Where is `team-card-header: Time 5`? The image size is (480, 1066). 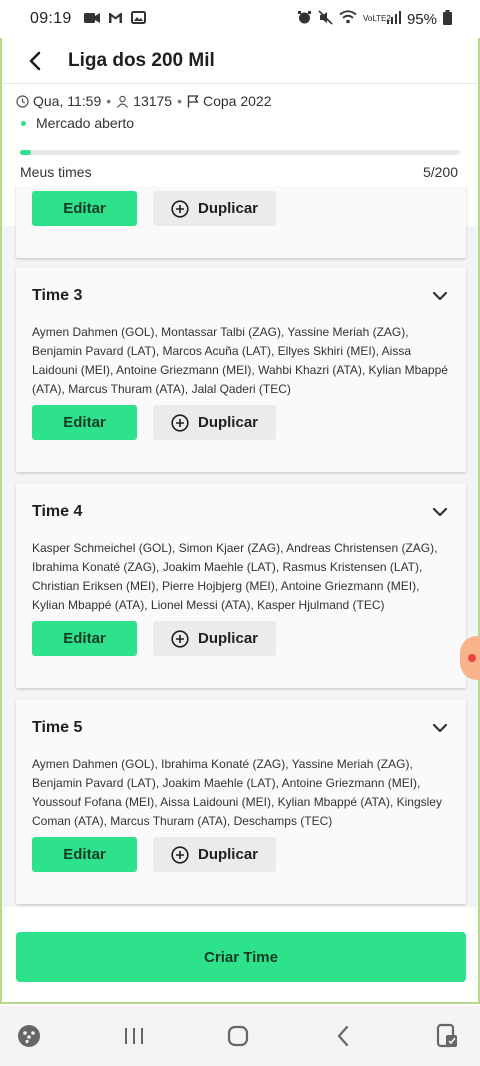
team-card-header: Time 5 is located at coordinates (241, 719).